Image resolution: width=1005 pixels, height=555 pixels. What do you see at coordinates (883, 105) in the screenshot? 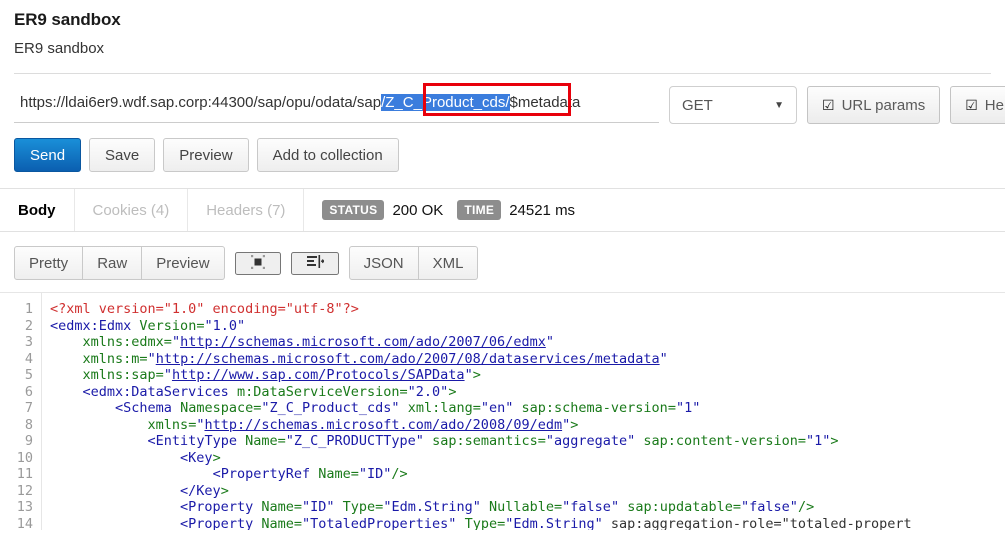
I see `url-params-label: URL params` at bounding box center [883, 105].